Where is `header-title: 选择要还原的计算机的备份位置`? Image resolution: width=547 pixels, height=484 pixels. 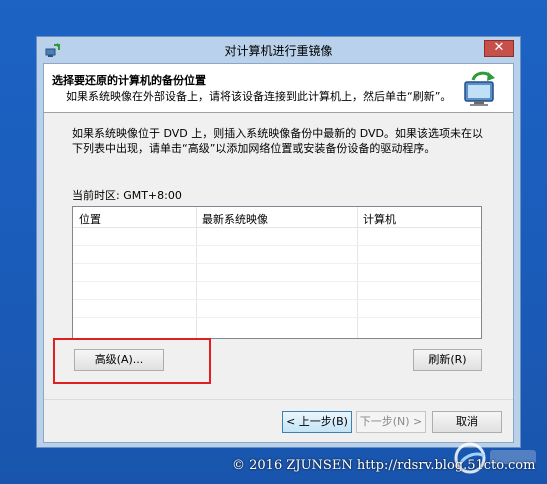
header-title: 选择要还原的计算机的备份位置 is located at coordinates (129, 80).